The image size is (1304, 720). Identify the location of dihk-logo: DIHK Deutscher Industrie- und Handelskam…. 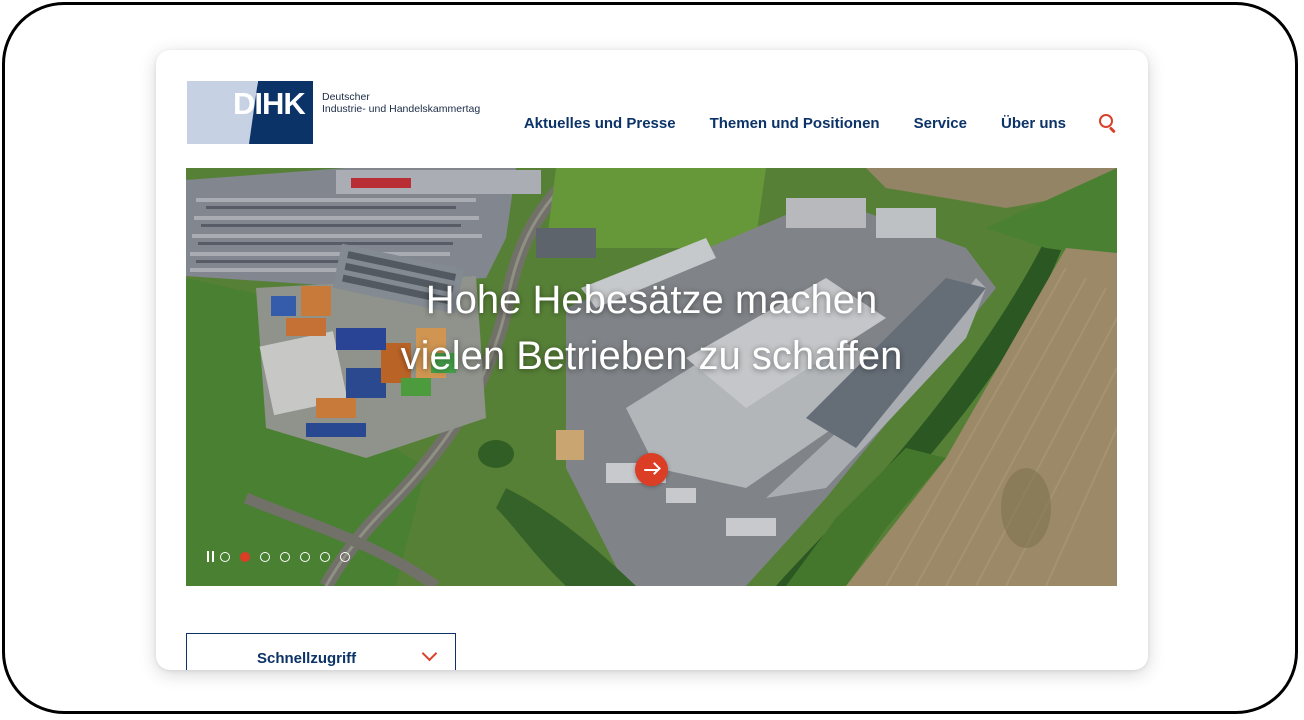
(333, 112).